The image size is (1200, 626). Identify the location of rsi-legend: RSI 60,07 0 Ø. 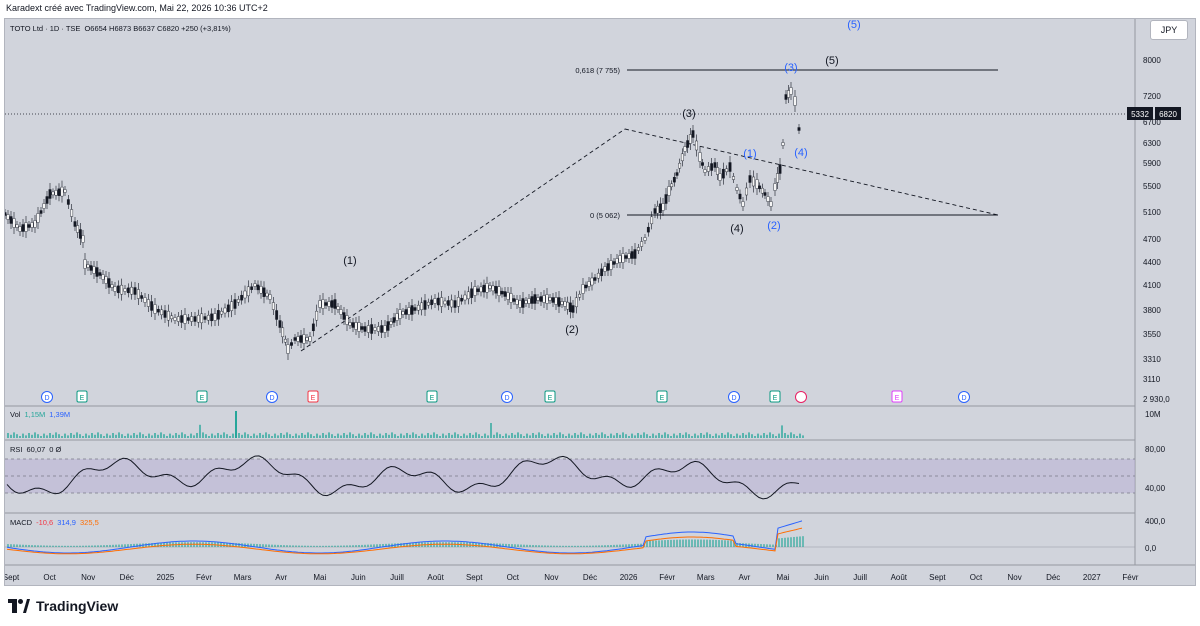
(36, 449).